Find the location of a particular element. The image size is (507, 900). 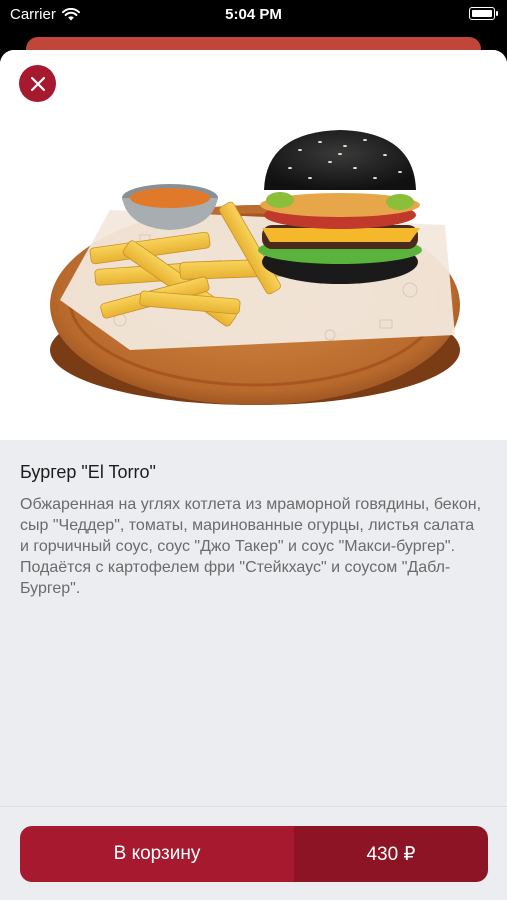

add-to-cart-button: В корзину 430 ₽ is located at coordinates (254, 854).